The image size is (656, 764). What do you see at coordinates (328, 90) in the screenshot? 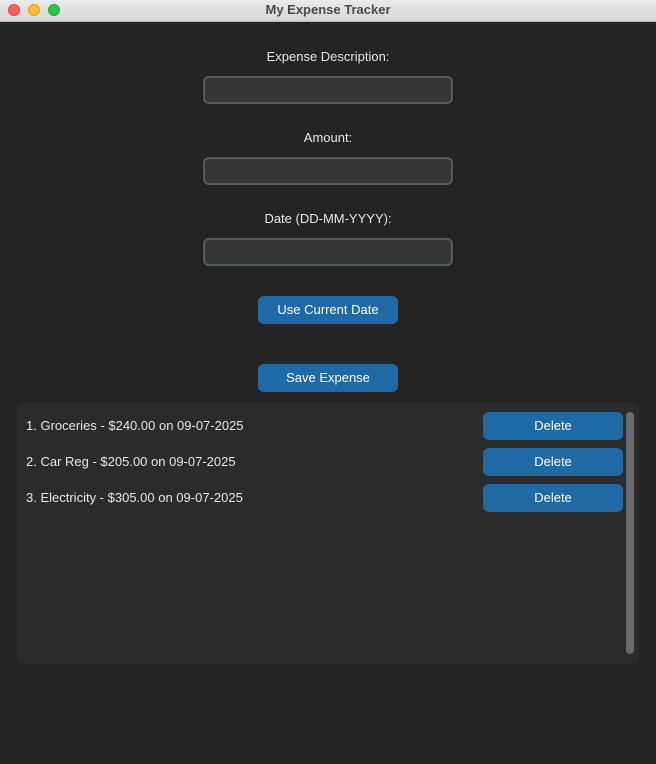
I see `description-input` at bounding box center [328, 90].